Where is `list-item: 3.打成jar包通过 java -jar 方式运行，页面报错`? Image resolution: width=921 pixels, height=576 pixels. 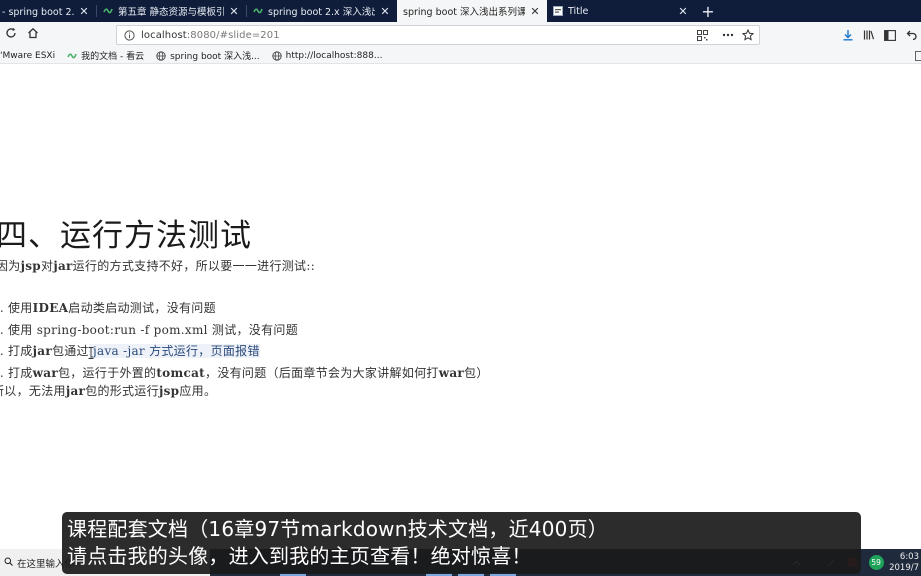 list-item: 3.打成jar包通过 java -jar 方式运行，页面报错 is located at coordinates (244, 352).